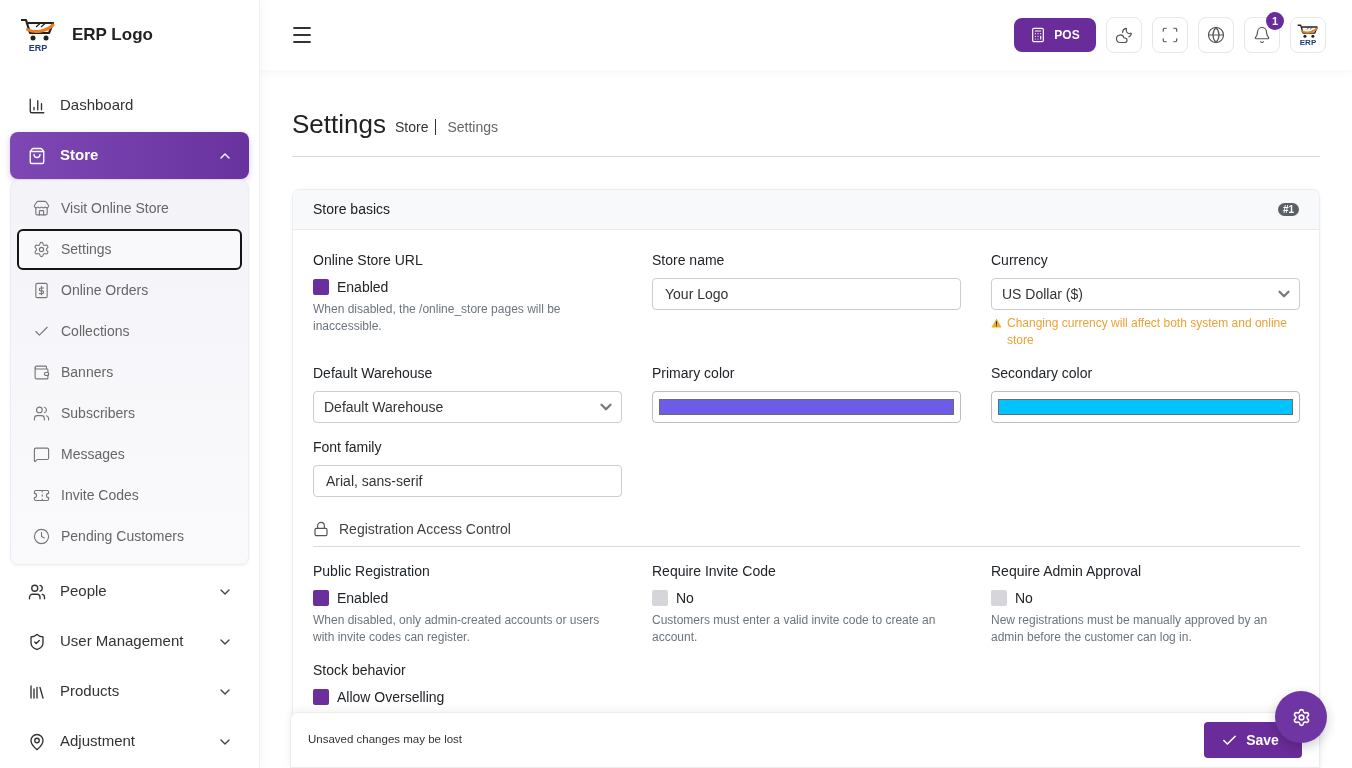 The height and width of the screenshot is (768, 1352). Describe the element at coordinates (352, 209) in the screenshot. I see `card-title: Store basics` at that location.